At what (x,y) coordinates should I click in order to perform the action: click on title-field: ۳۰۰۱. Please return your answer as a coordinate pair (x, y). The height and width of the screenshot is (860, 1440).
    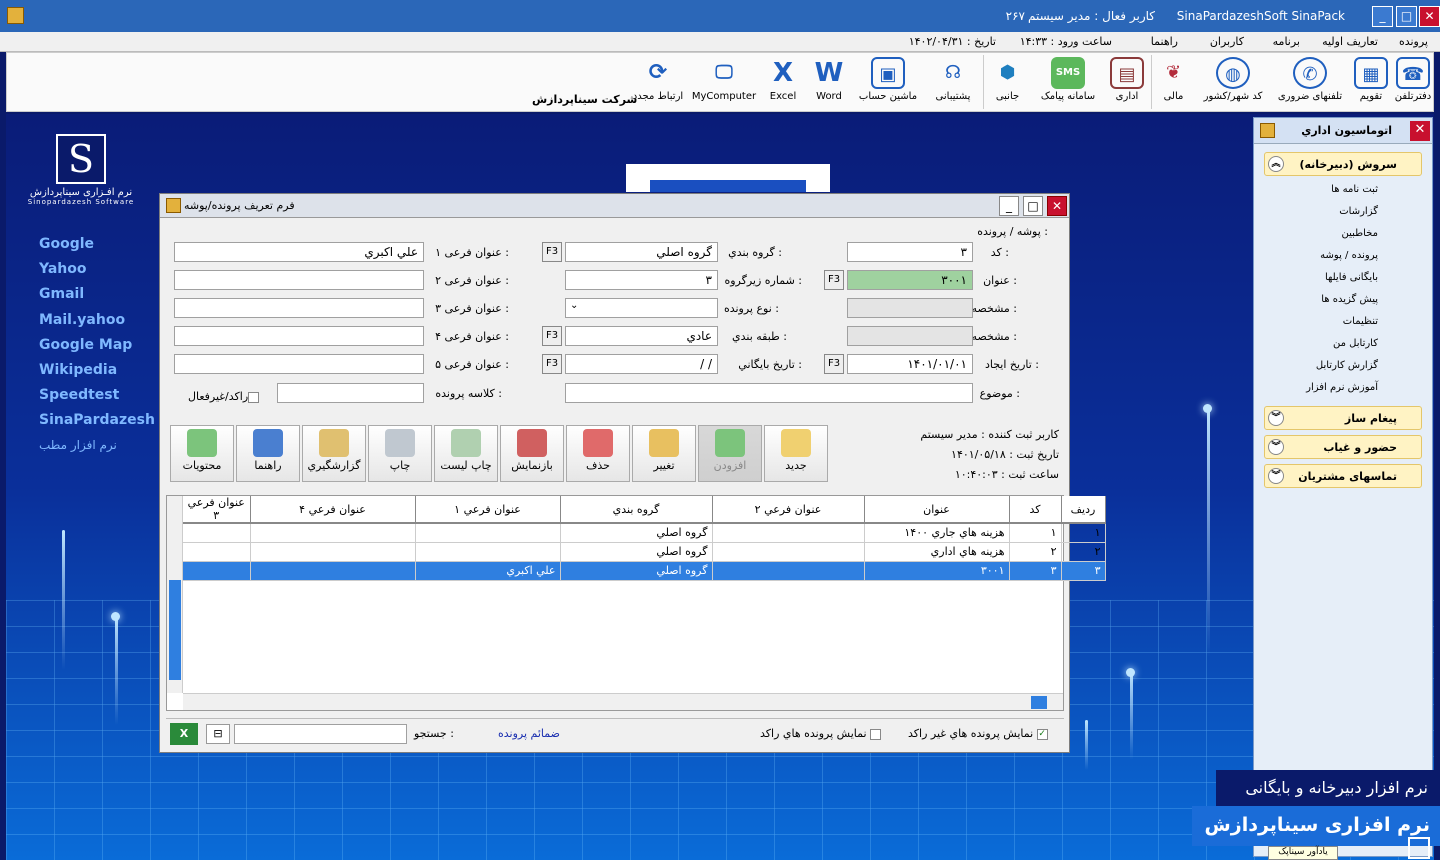
    Looking at the image, I should click on (910, 280).